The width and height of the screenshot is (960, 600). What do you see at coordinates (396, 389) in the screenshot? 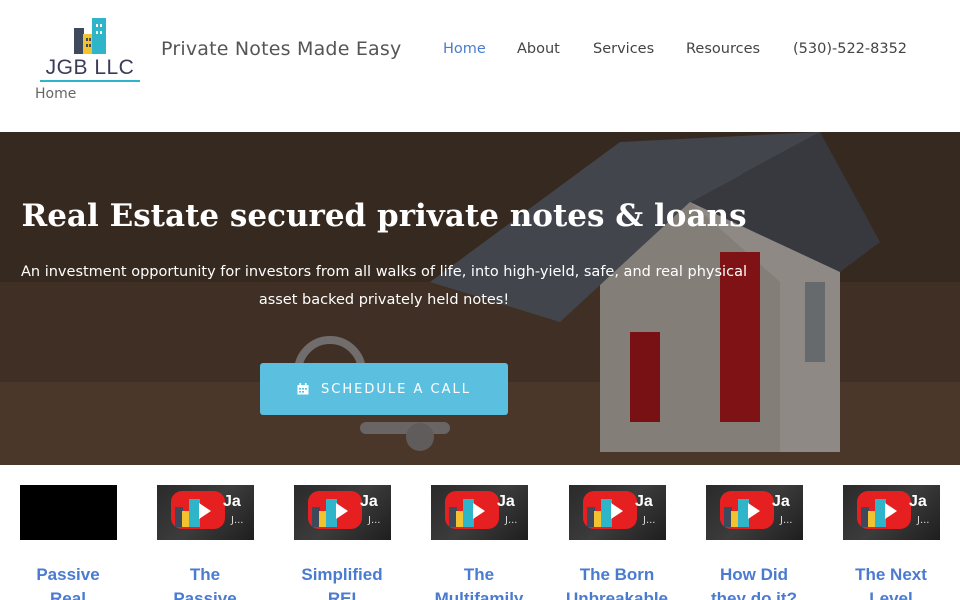
I see `schedule-call-label: SCHEDULE A CALL` at bounding box center [396, 389].